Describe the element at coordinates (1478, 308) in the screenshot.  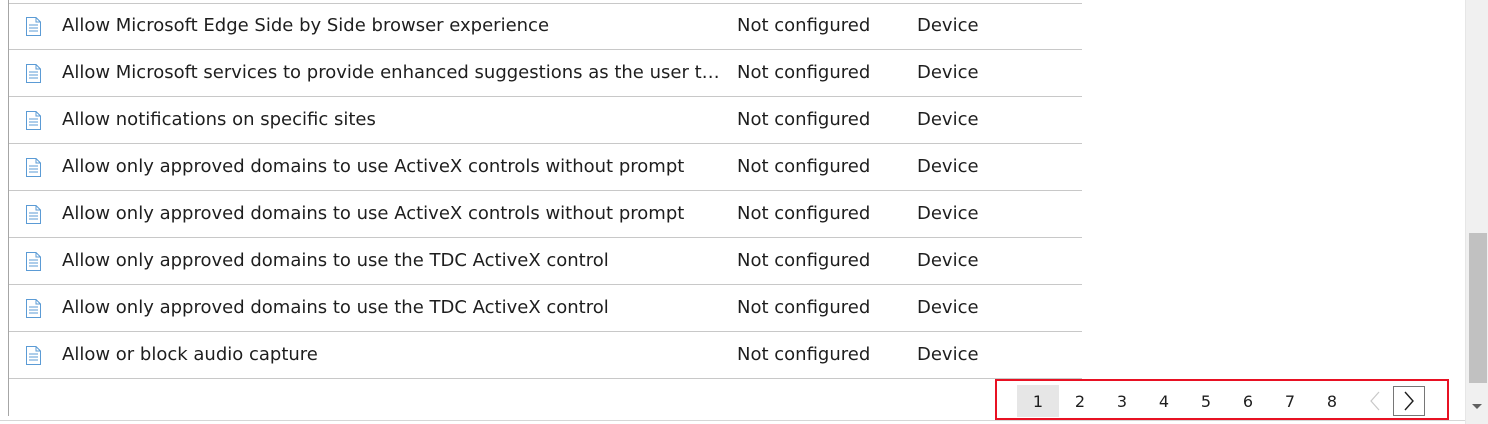
I see `scrollbar-thumb` at that location.